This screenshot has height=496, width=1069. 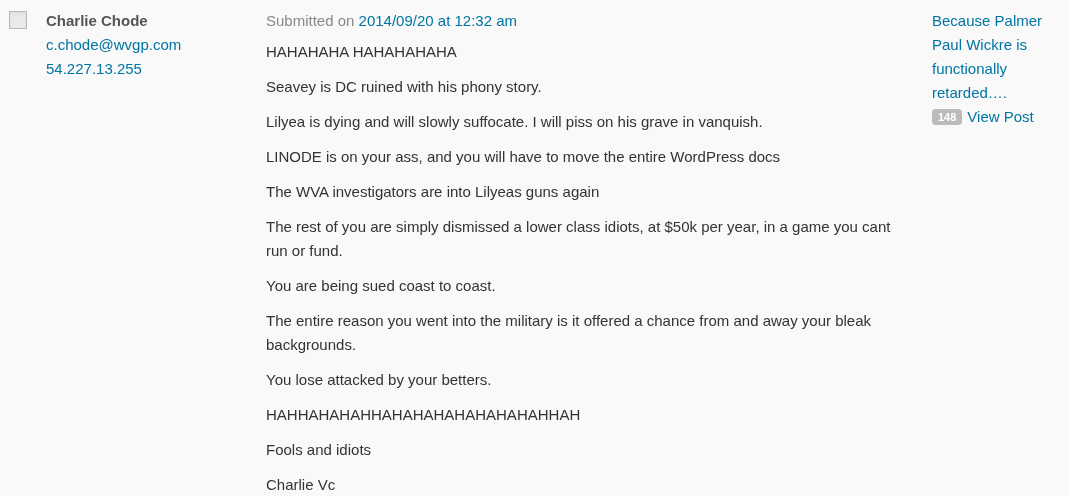 What do you see at coordinates (1000, 117) in the screenshot?
I see `view-post-link: View Post` at bounding box center [1000, 117].